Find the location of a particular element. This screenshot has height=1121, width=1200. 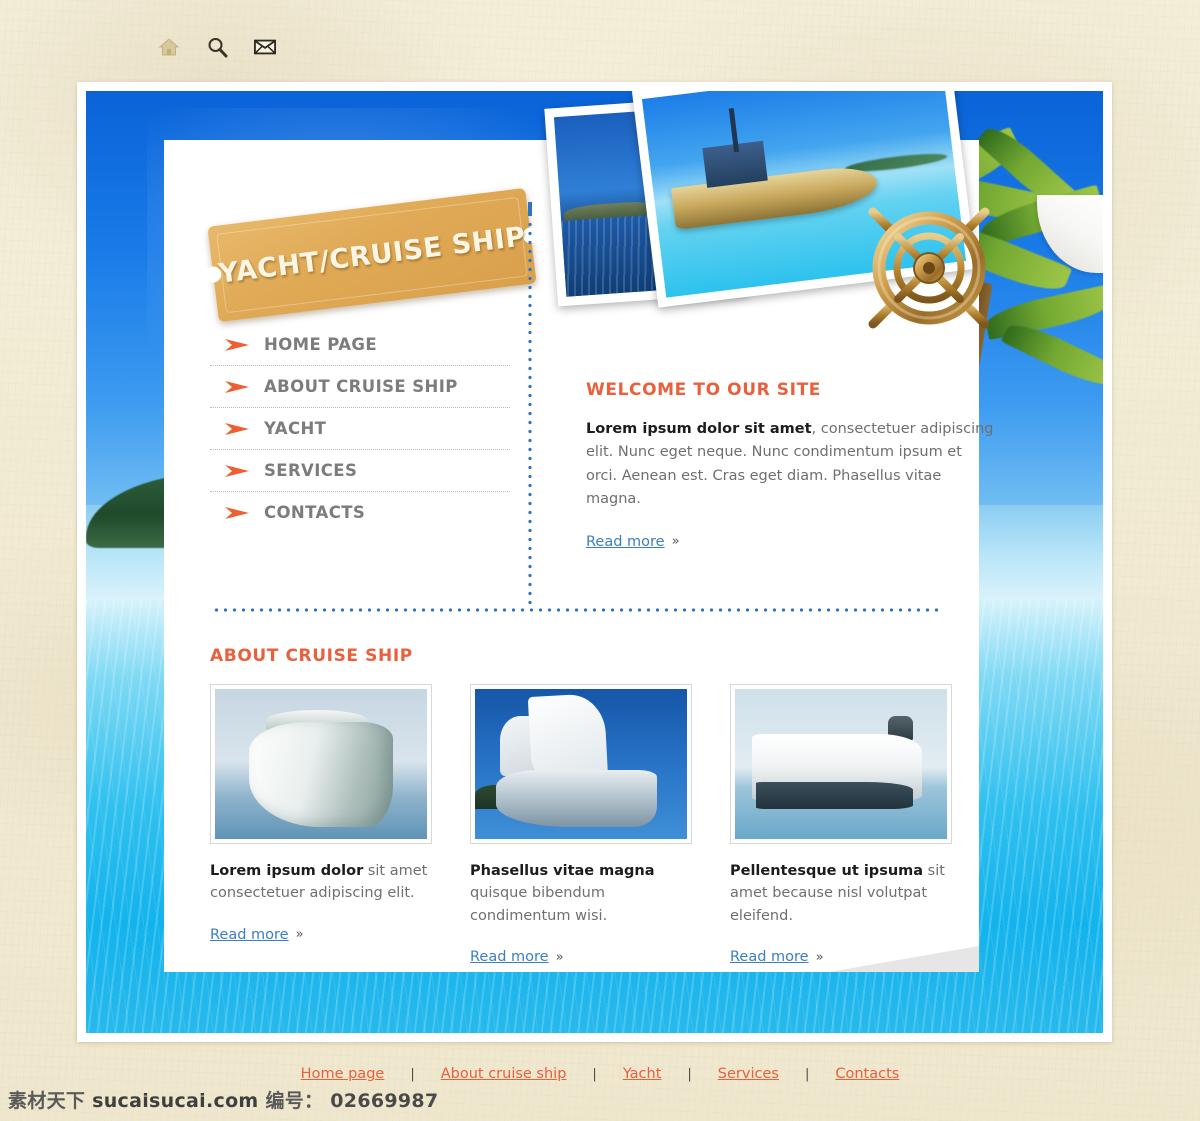

nav-item-contacts: CONTACTS is located at coordinates (360, 512).